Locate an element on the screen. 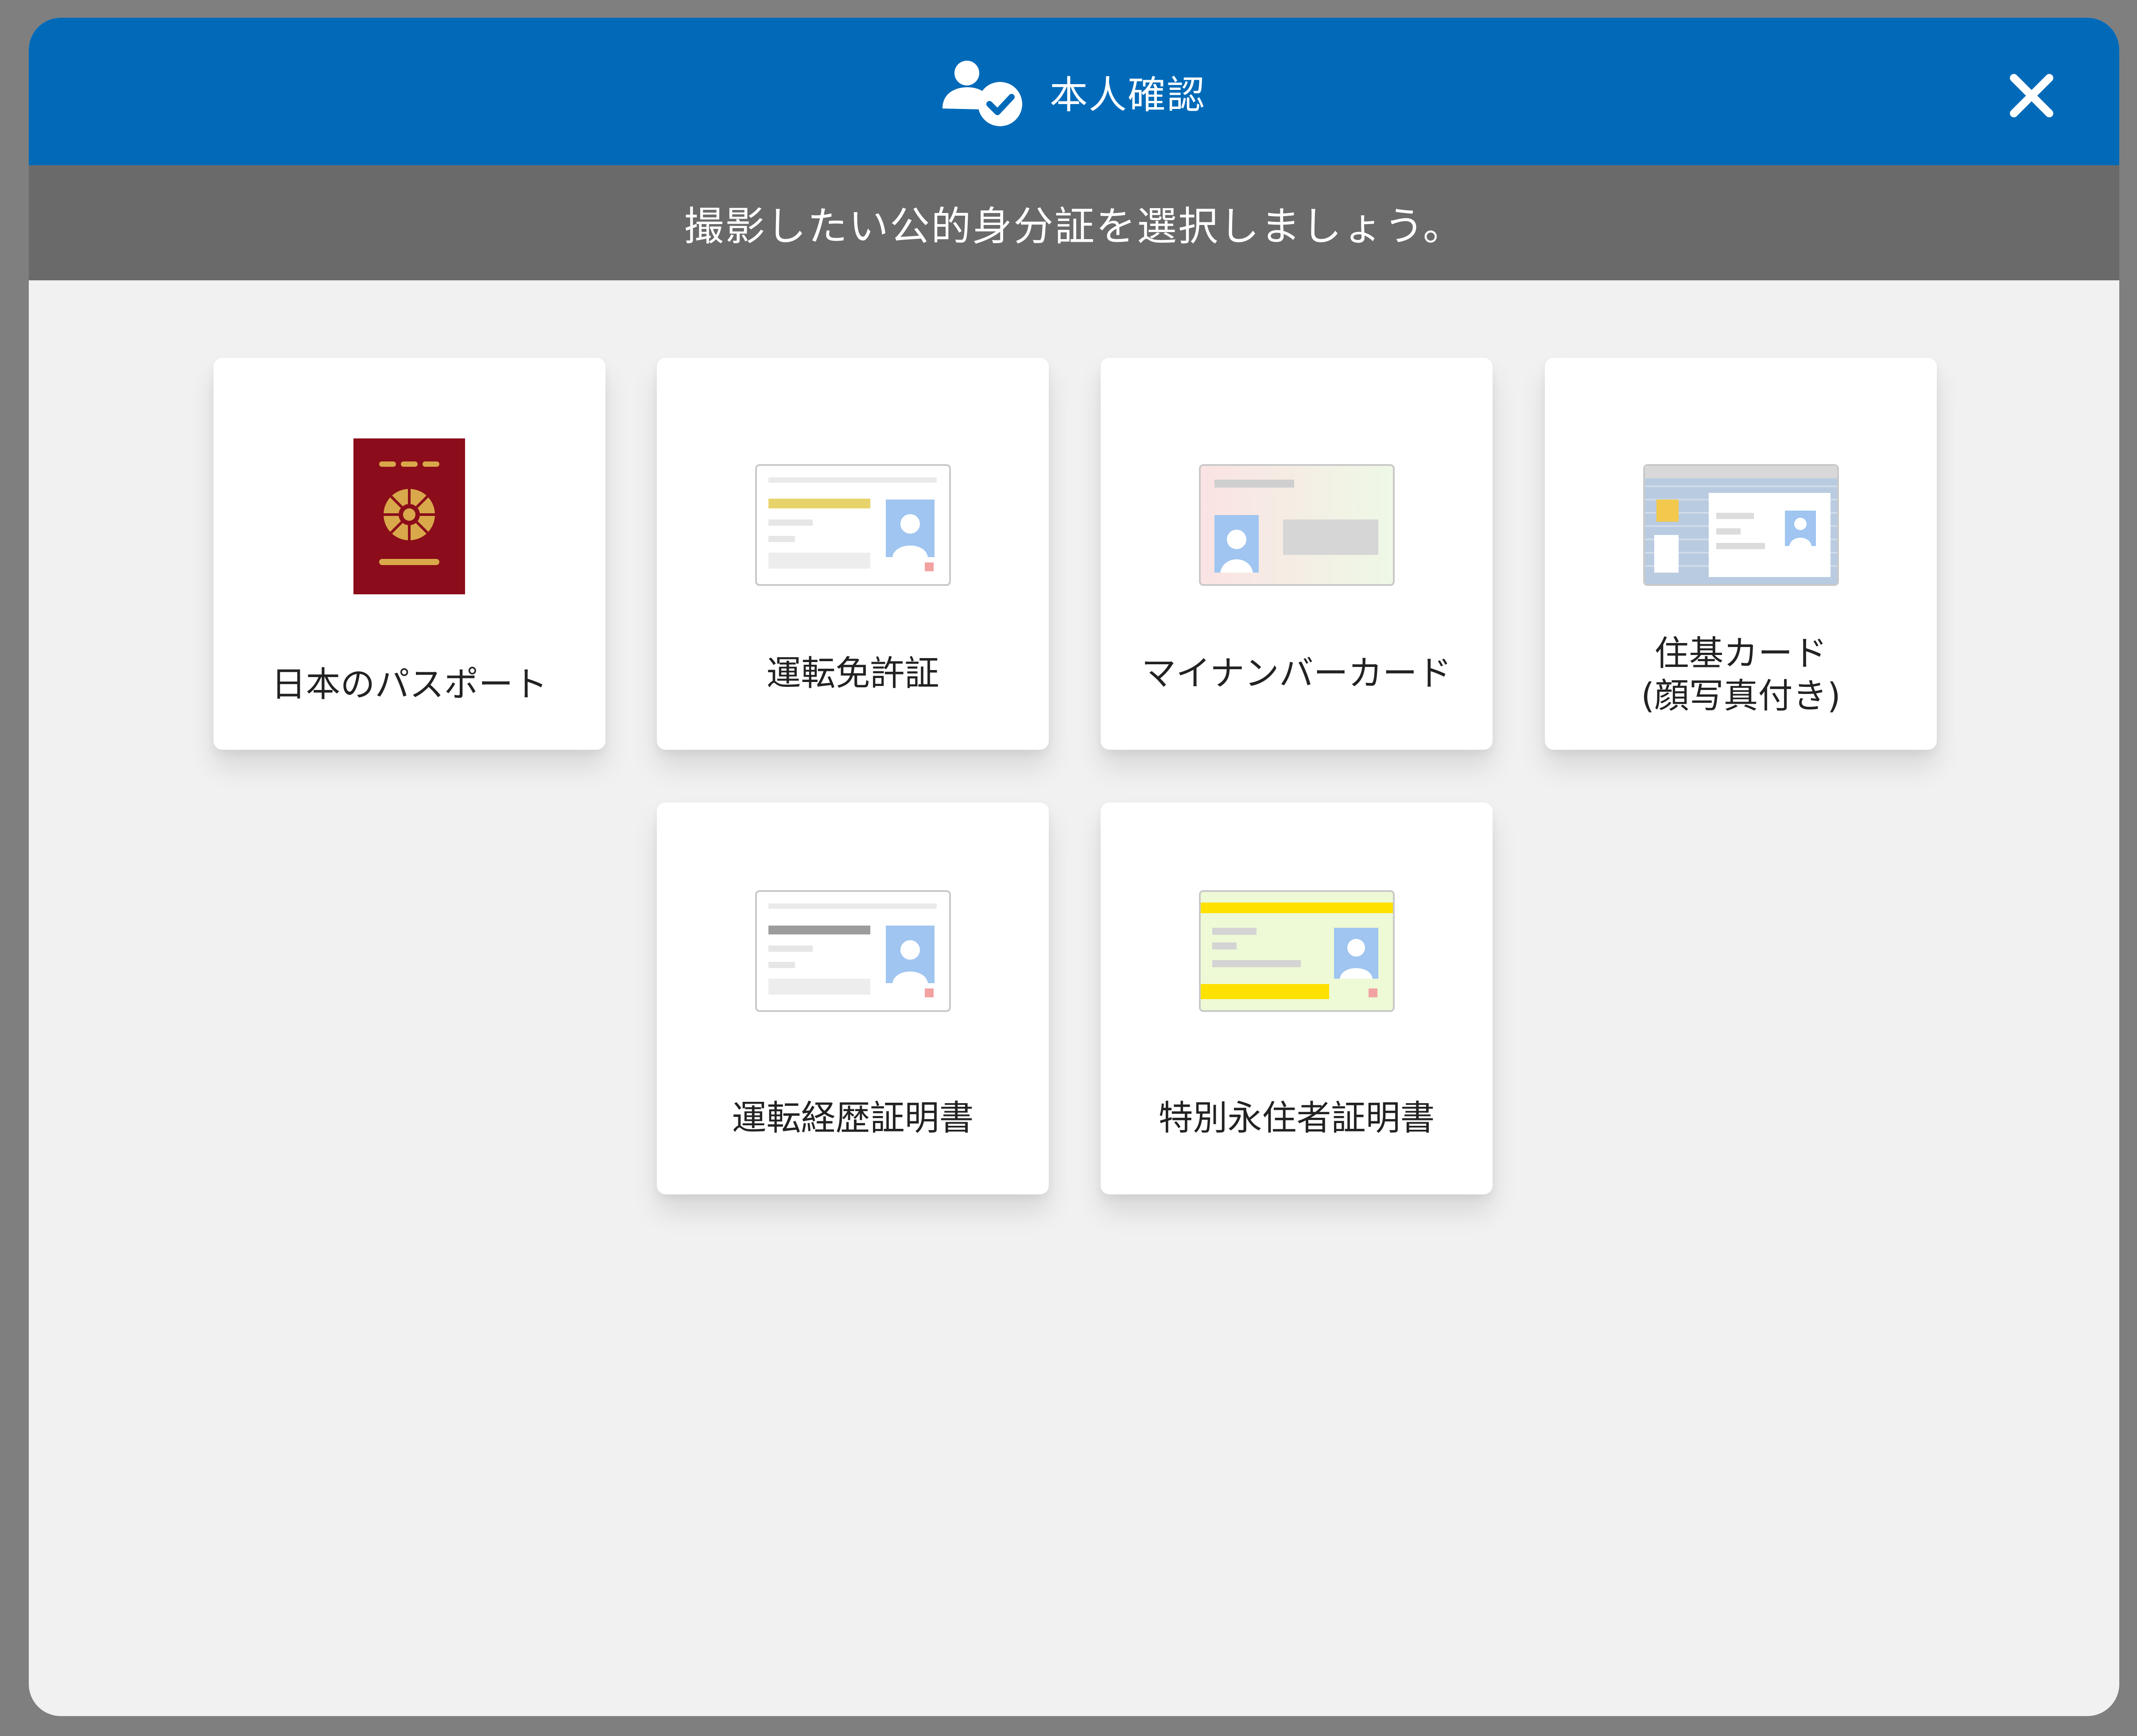  user-check-icon is located at coordinates (985, 91).